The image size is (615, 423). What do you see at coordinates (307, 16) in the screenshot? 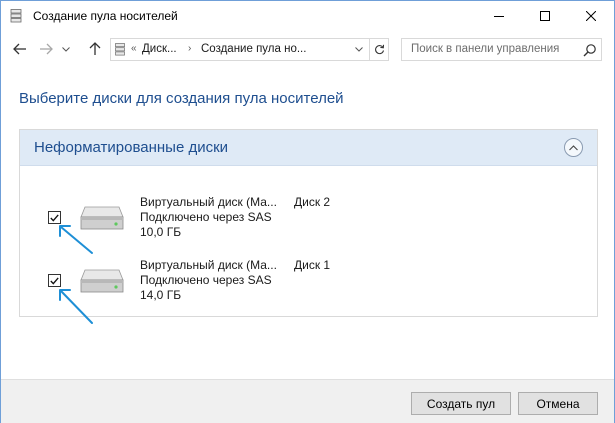
I see `title-bar: Создание пула носителей` at bounding box center [307, 16].